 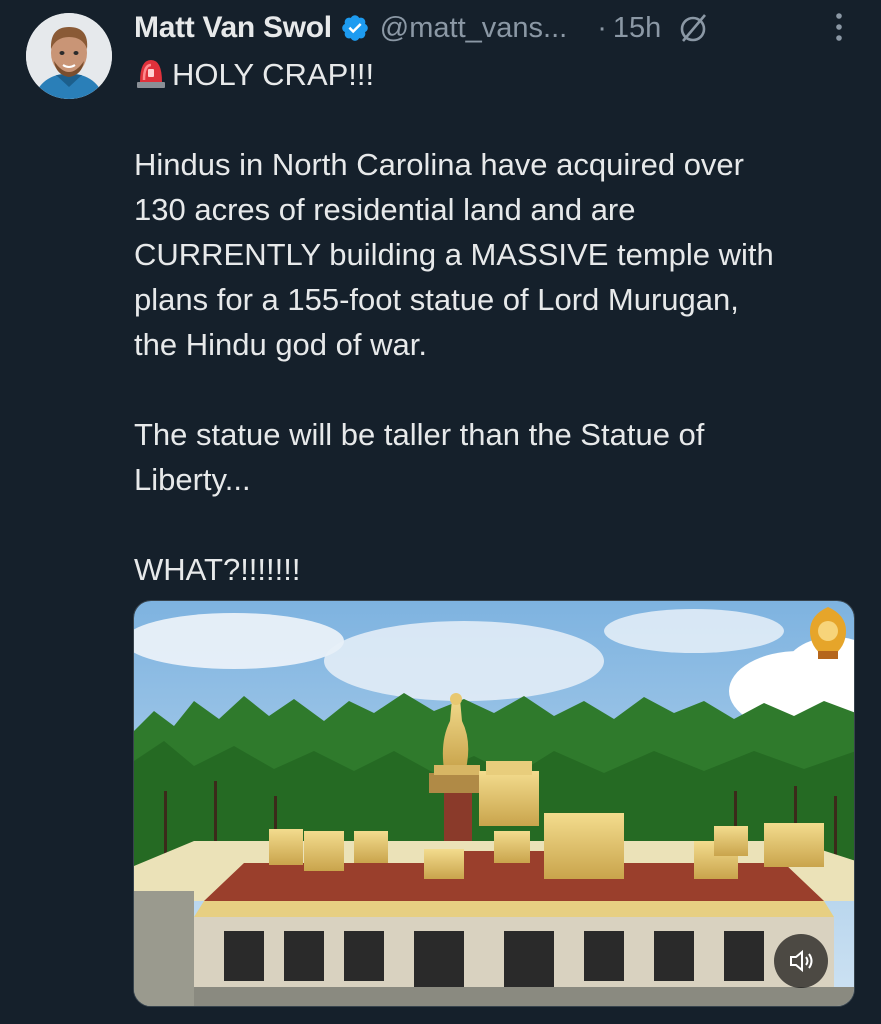 I want to click on tweet-line-text: HOLY CRAP!!!, so click(x=273, y=74).